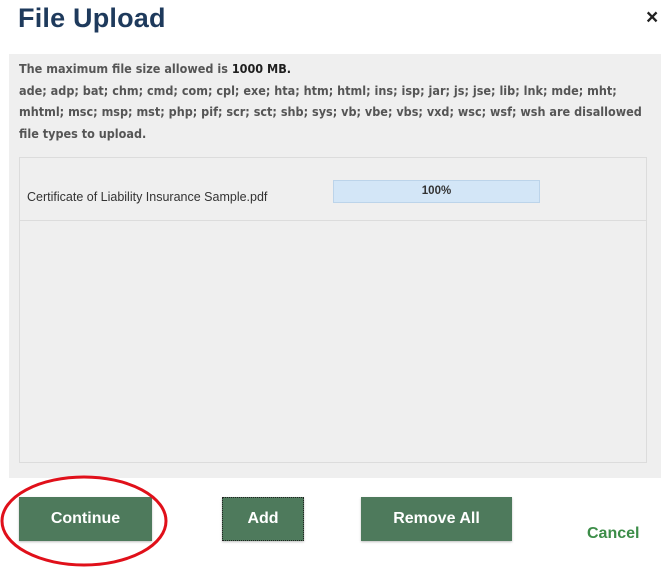  I want to click on max-size-label: The maximum file size allowed is, so click(125, 68).